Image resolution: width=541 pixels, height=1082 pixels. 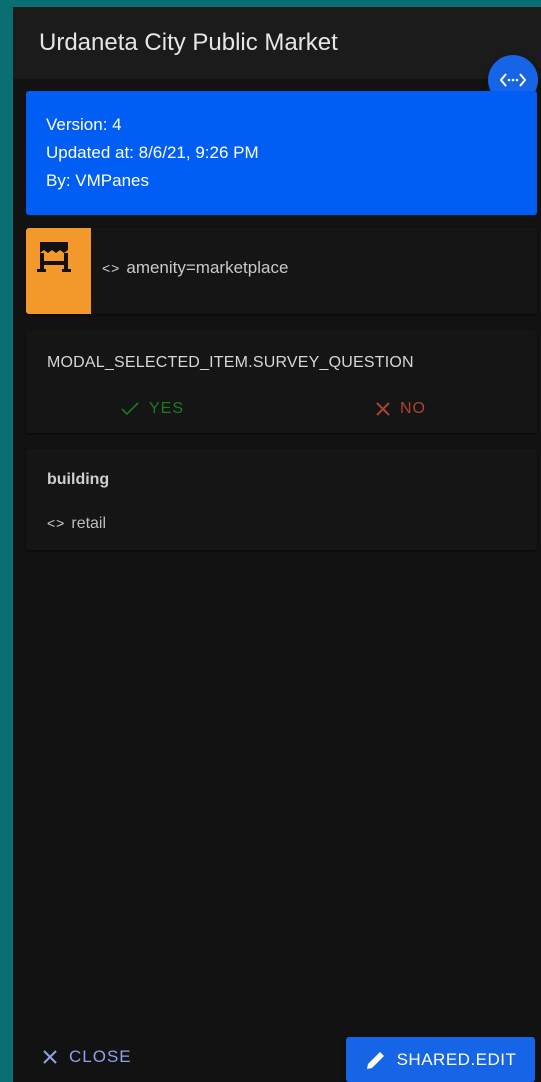 What do you see at coordinates (167, 408) in the screenshot?
I see `yes-label: YES` at bounding box center [167, 408].